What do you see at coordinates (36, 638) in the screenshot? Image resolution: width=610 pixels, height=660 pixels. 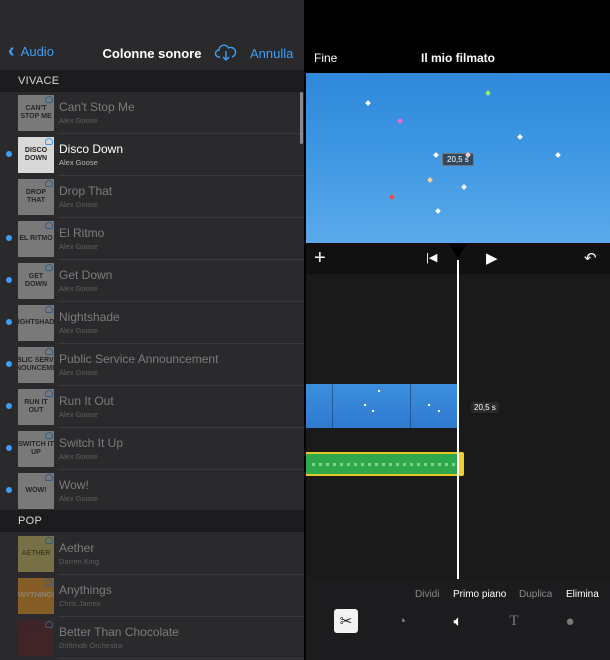 I see `album-art` at bounding box center [36, 638].